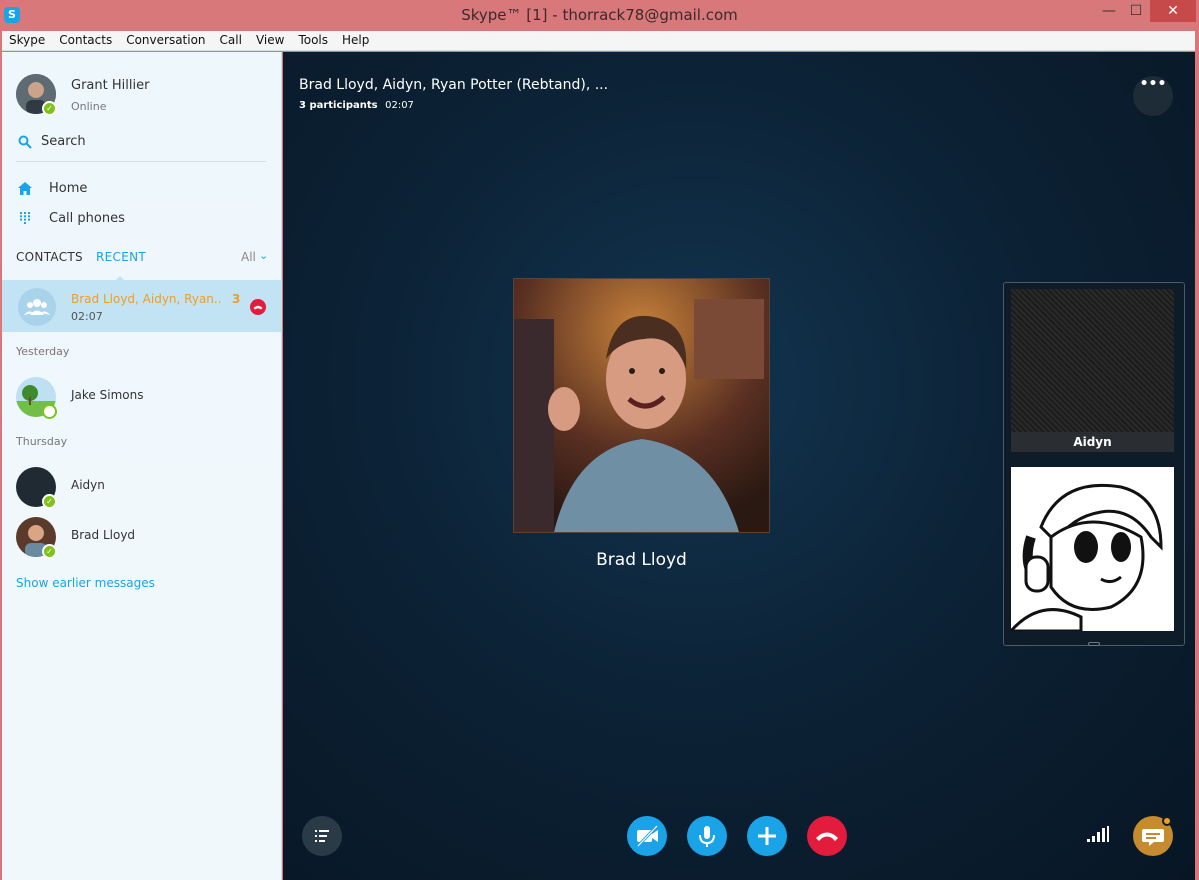 The height and width of the screenshot is (880, 1199). I want to click on conversation-time: 02:07, so click(87, 316).